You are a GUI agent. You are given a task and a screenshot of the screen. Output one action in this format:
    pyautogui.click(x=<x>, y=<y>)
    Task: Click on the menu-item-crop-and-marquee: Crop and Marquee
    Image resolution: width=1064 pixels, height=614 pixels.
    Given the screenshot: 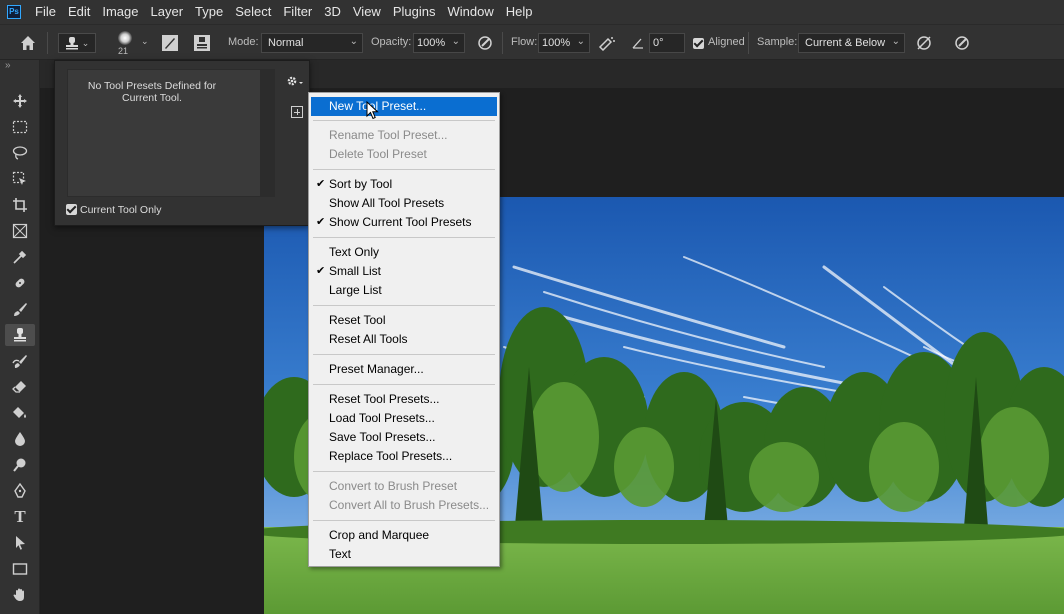 What is the action you would take?
    pyautogui.click(x=404, y=535)
    